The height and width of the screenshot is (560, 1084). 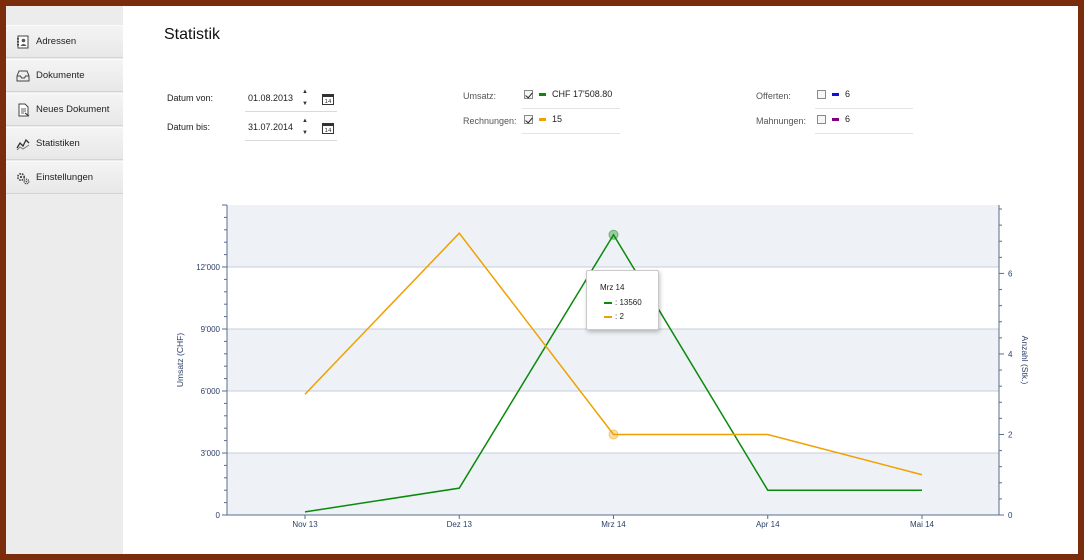 I want to click on tooltip-row-rechnungen: : 2, so click(x=614, y=316).